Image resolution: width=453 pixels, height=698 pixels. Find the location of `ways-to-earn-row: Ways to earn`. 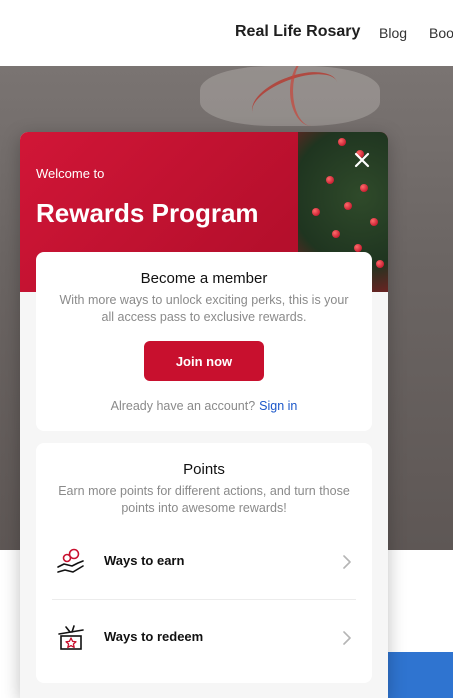

ways-to-earn-row: Ways to earn is located at coordinates (204, 562).